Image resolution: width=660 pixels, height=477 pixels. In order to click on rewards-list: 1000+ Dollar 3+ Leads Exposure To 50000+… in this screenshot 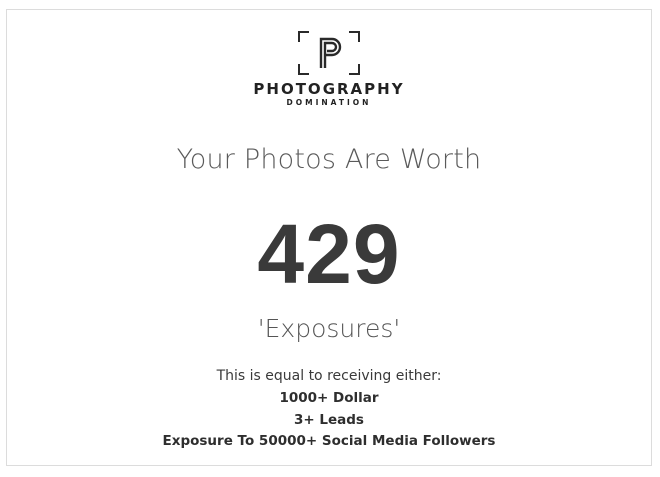, I will do `click(329, 420)`.